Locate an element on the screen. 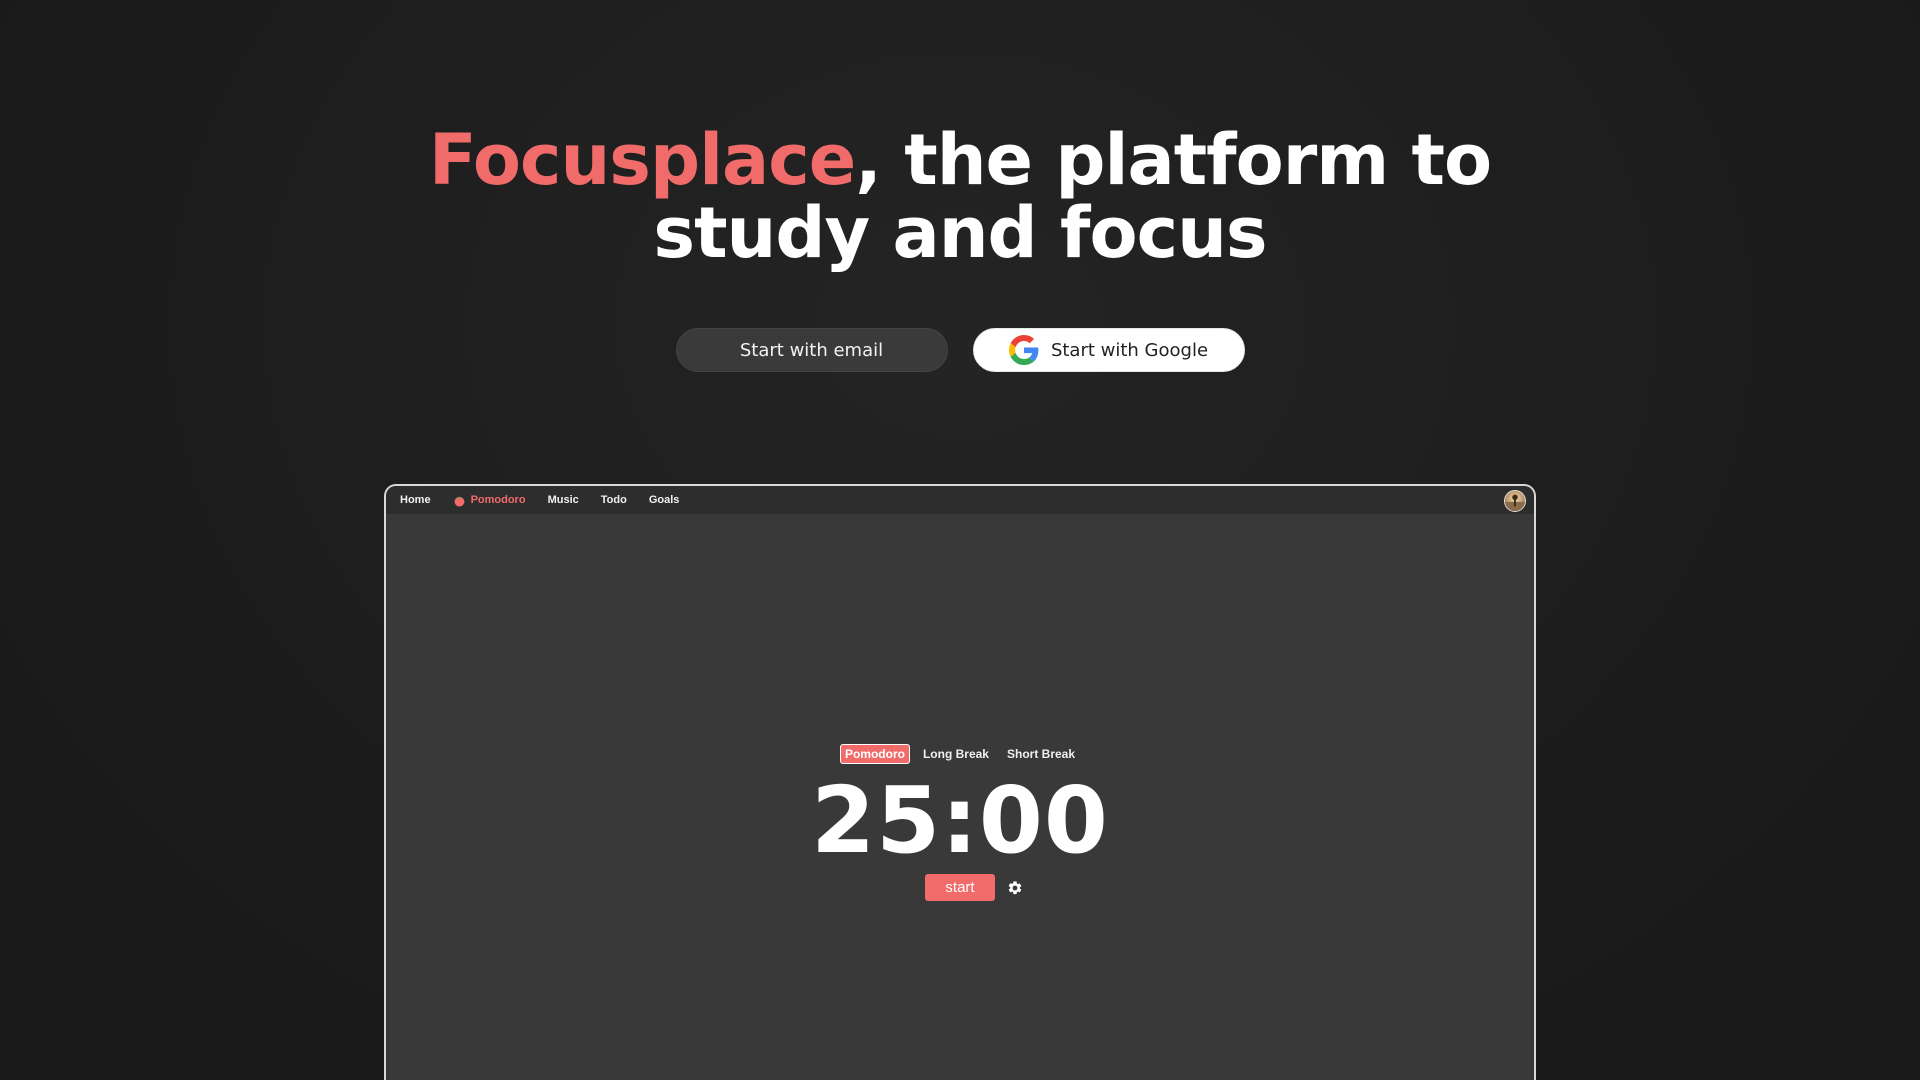  start-with-google-button: Start with Google is located at coordinates (1108, 350).